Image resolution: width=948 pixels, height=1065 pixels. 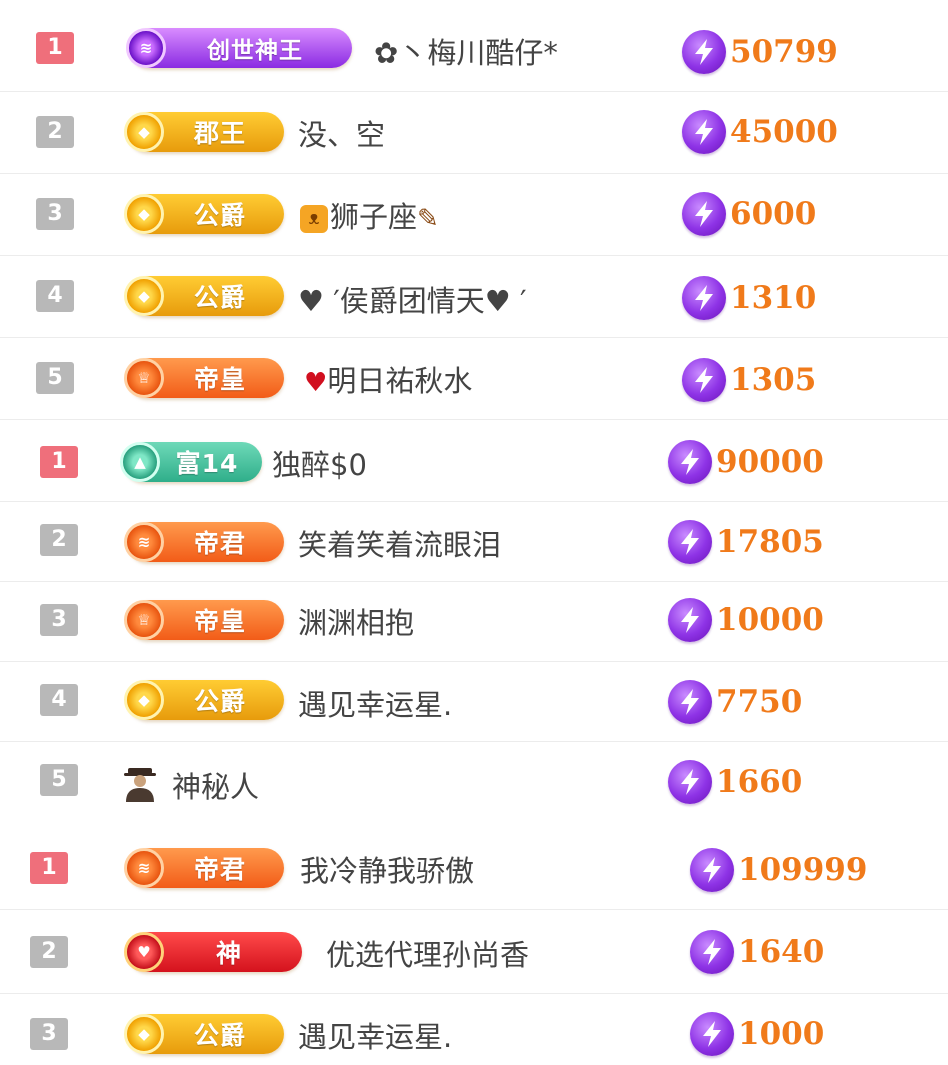 I want to click on list-item: 4 ◆ 公爵 ♥ ′侯爵团情天♥ ′ 1310, so click(x=474, y=297).